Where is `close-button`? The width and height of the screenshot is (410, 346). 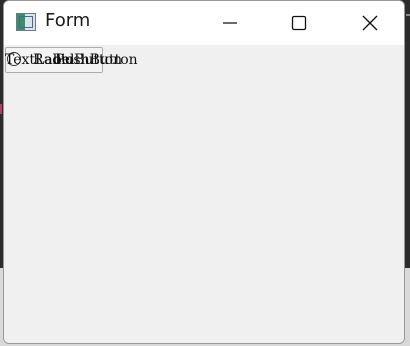 close-button is located at coordinates (370, 23).